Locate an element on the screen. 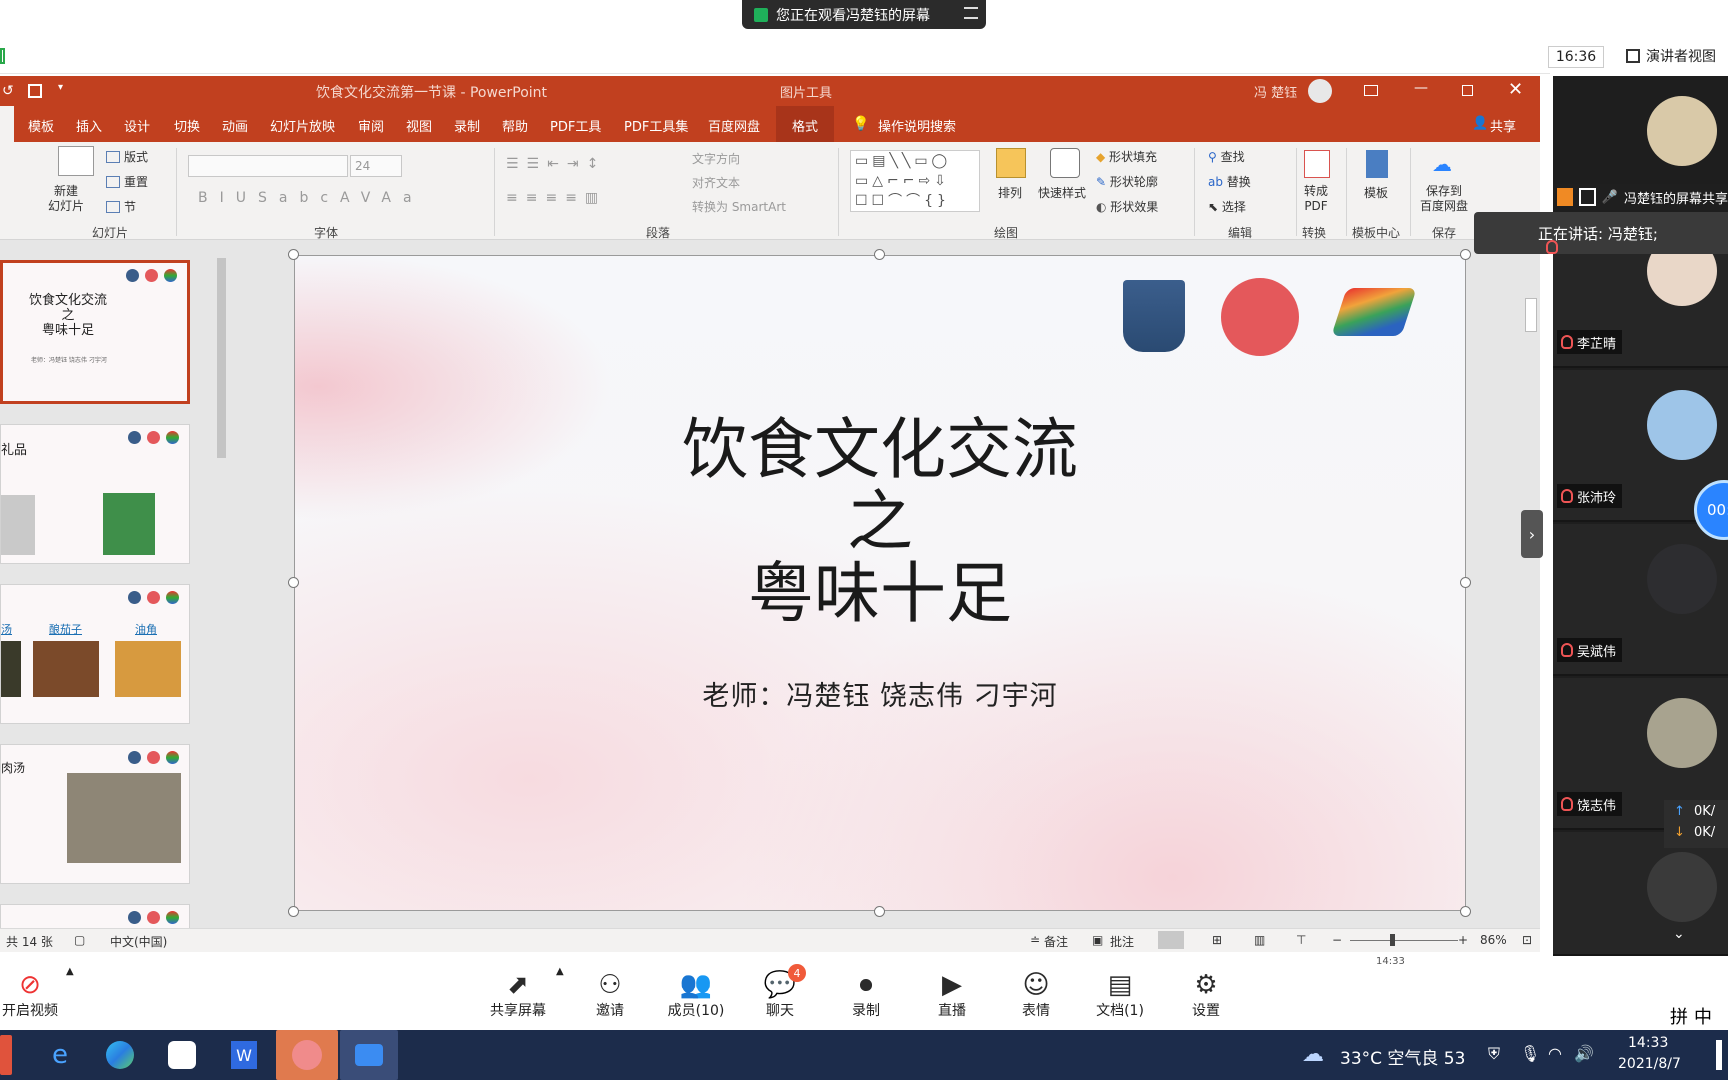  wps-writer-icon: W is located at coordinates (244, 1055).